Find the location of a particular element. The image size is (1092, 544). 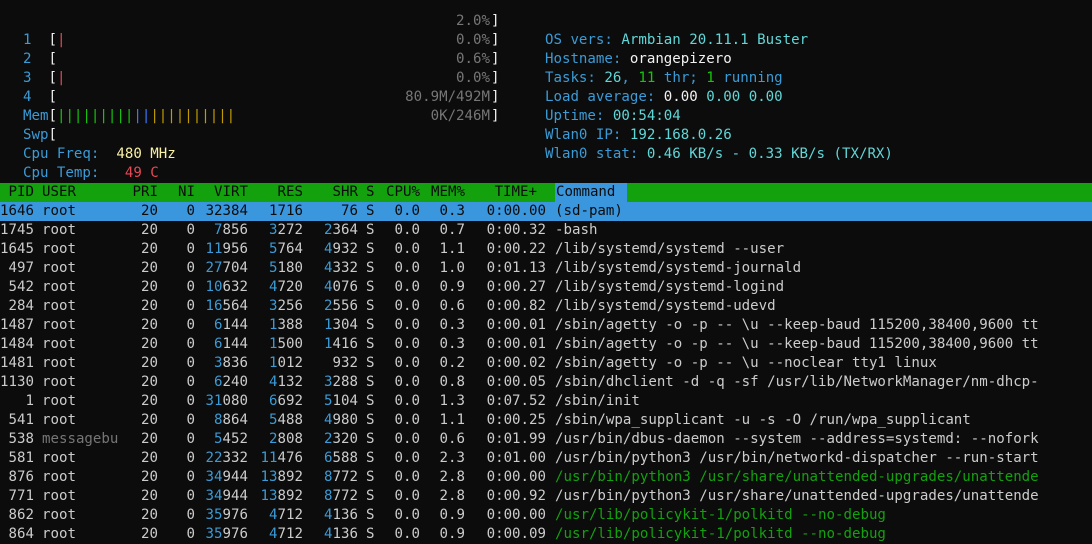

process-pid-cell: 771 is located at coordinates (21, 496).